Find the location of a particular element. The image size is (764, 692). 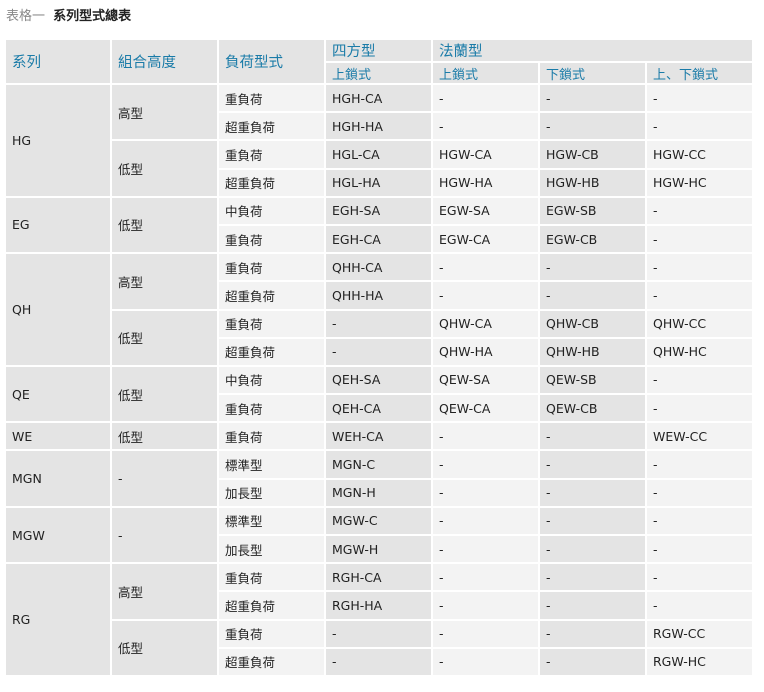

square-top-cell: QEH-CA is located at coordinates (378, 408).